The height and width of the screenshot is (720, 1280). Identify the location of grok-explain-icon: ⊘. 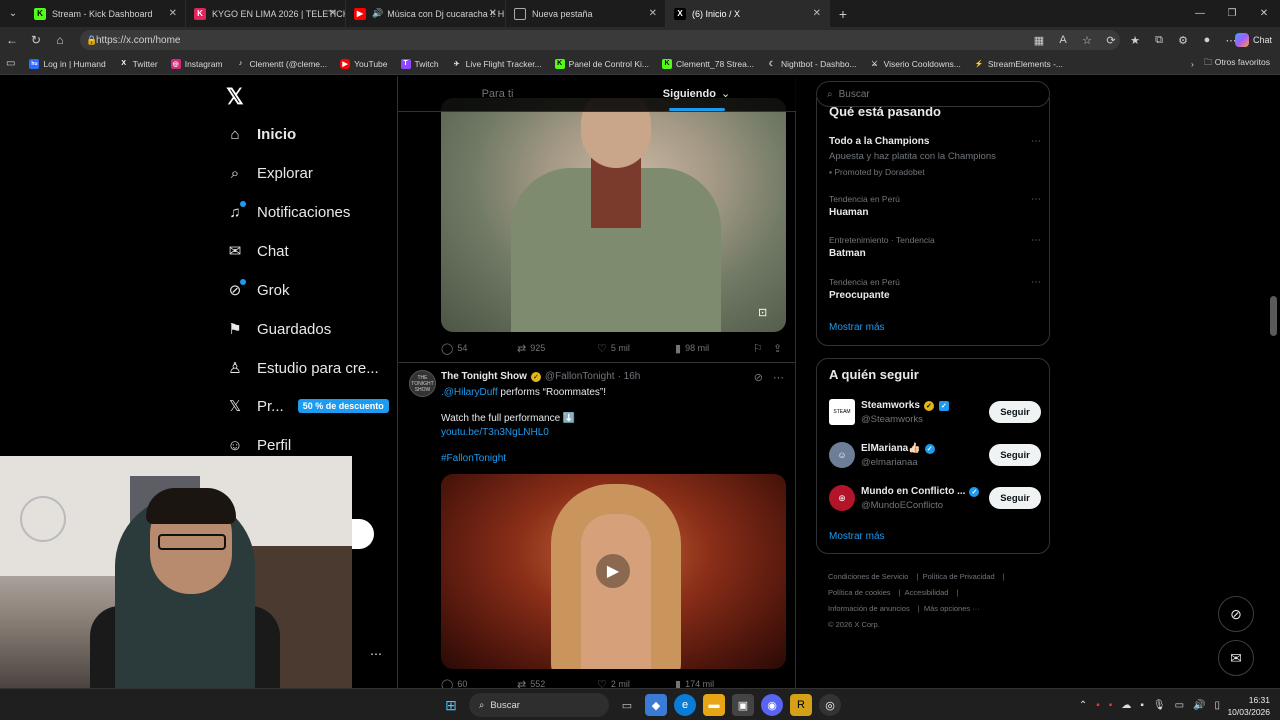
(758, 377).